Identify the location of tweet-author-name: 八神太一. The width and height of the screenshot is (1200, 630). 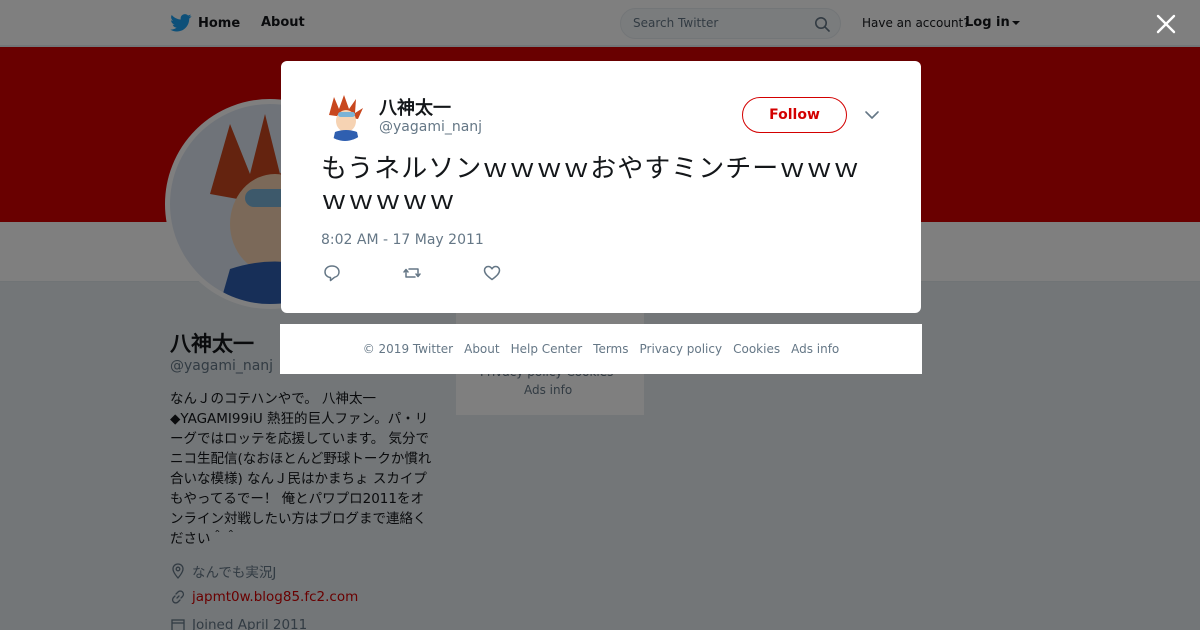
(415, 107).